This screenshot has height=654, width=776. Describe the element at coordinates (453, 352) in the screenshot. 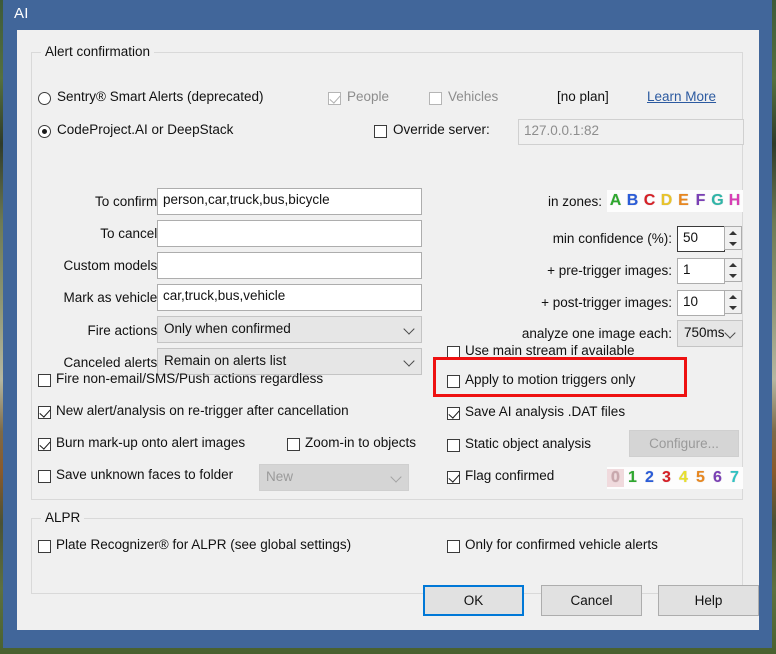

I see `checkbox-use-main-stream` at that location.